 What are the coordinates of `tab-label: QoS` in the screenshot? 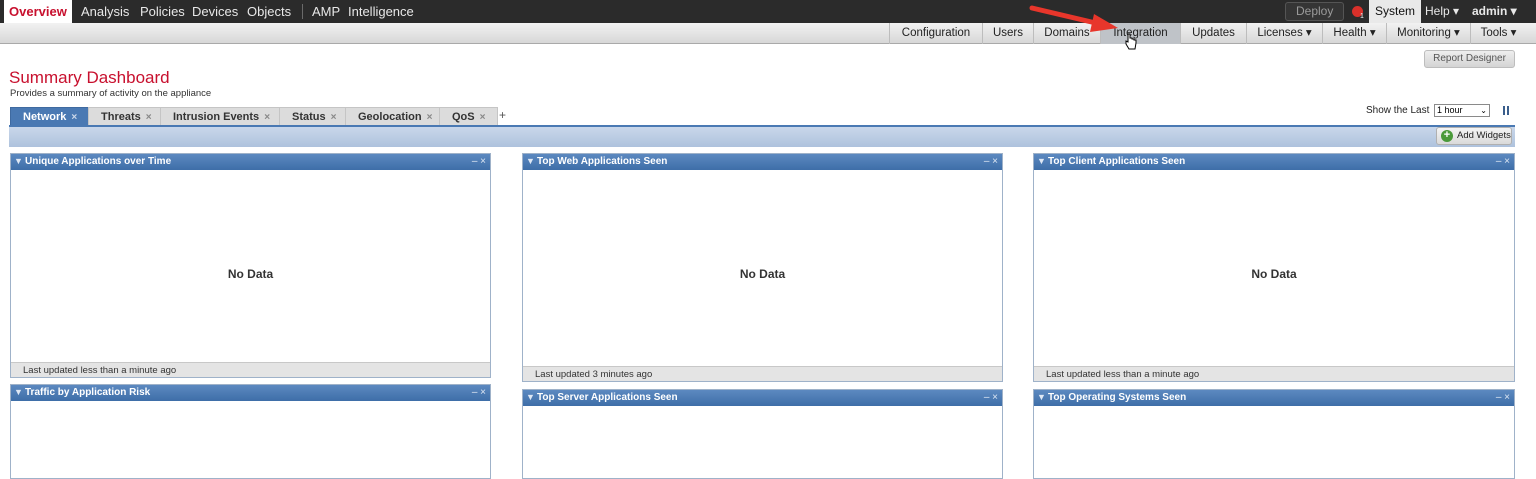 It's located at (463, 117).